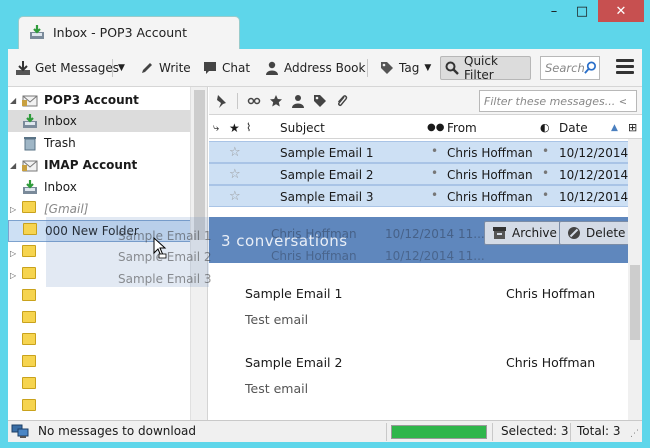 This screenshot has width=650, height=448. Describe the element at coordinates (481, 68) in the screenshot. I see `quick-filter-label: Quick Filter` at that location.